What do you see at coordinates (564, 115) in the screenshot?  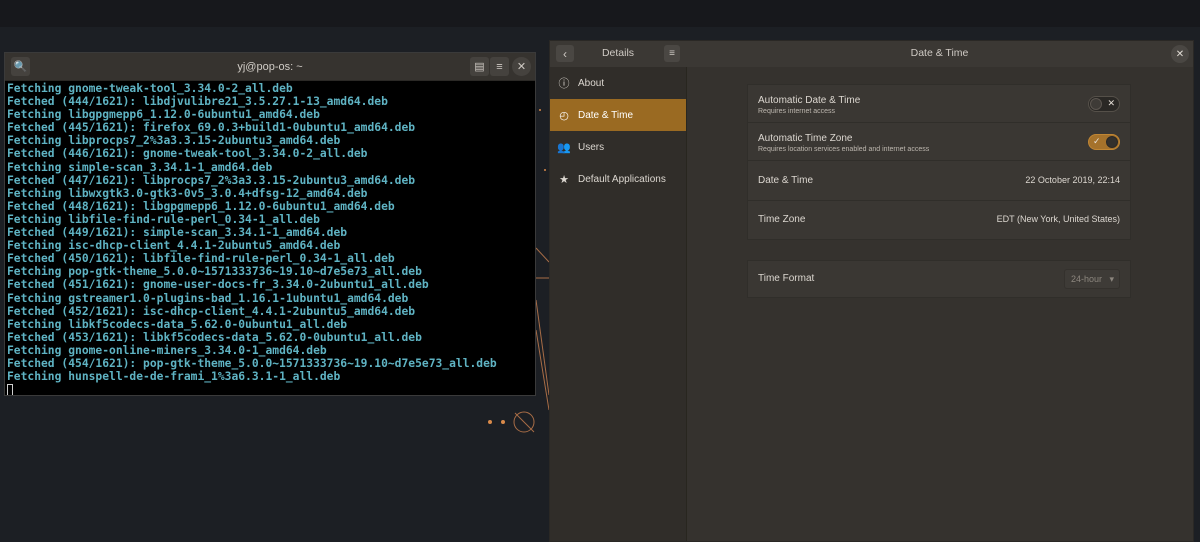 I see `clock-icon: ◴` at bounding box center [564, 115].